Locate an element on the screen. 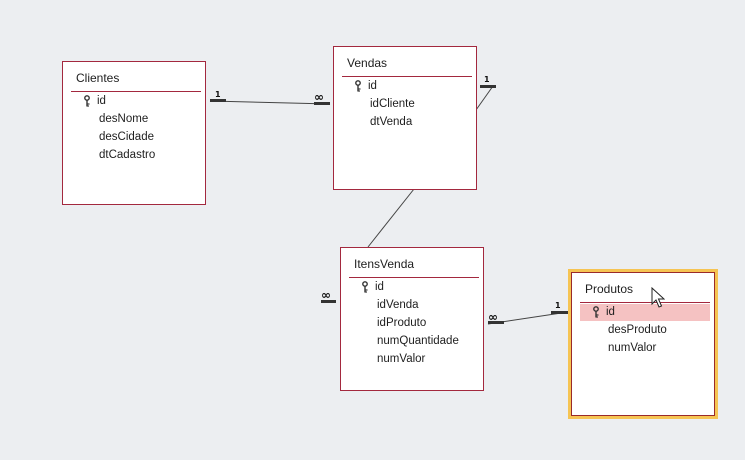 The image size is (745, 460). field-row: idVenda is located at coordinates (414, 305).